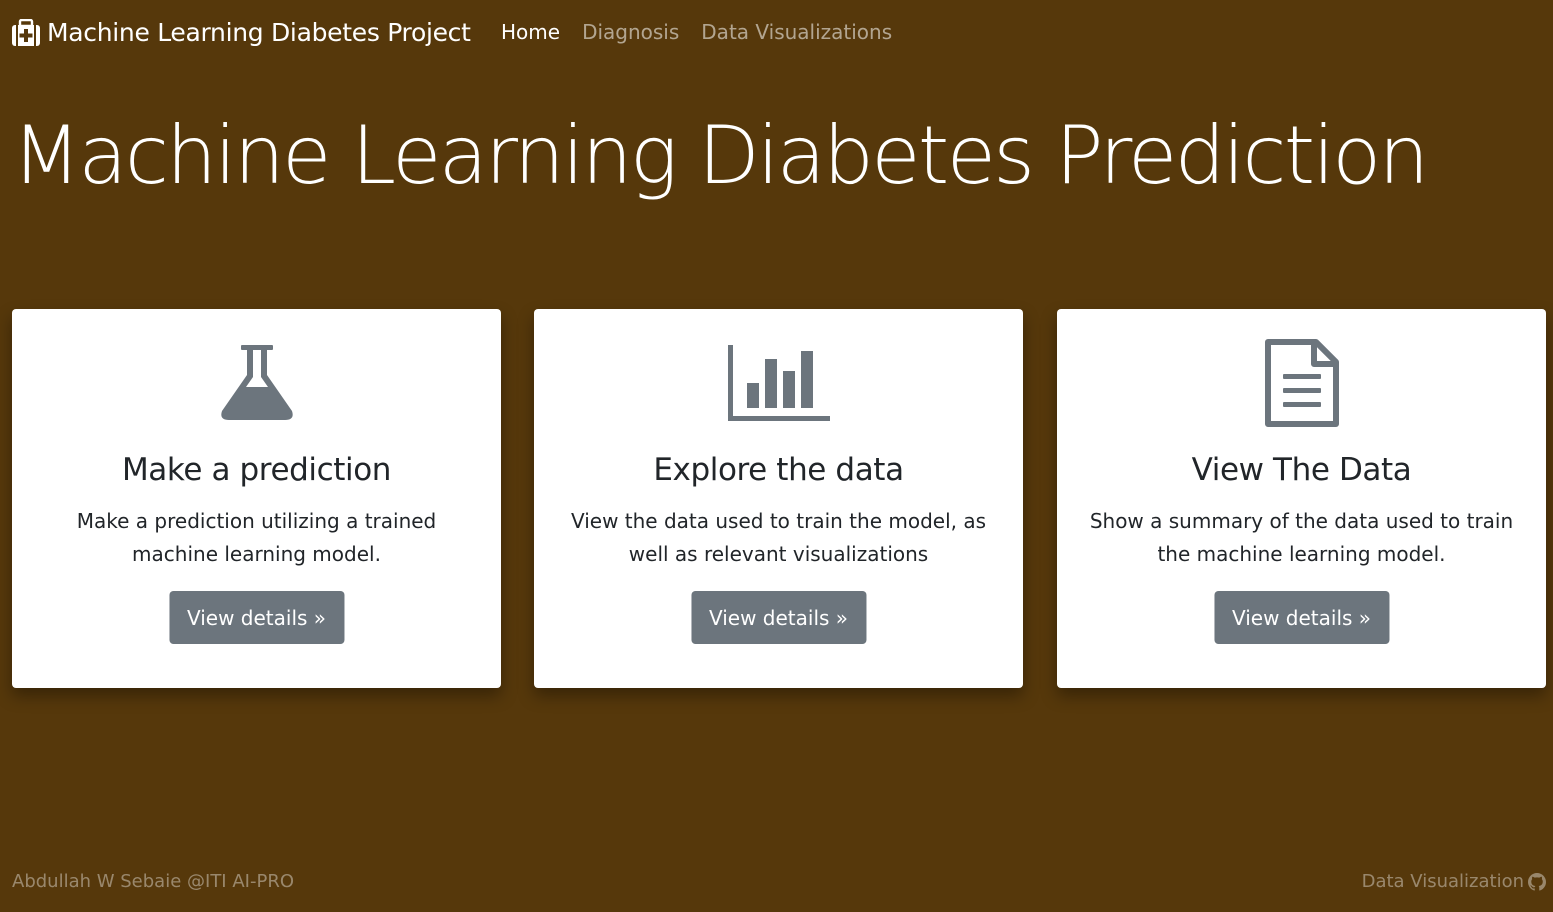 The image size is (1553, 912). What do you see at coordinates (630, 32) in the screenshot?
I see `nav-link-diagnosis: Diagnosis` at bounding box center [630, 32].